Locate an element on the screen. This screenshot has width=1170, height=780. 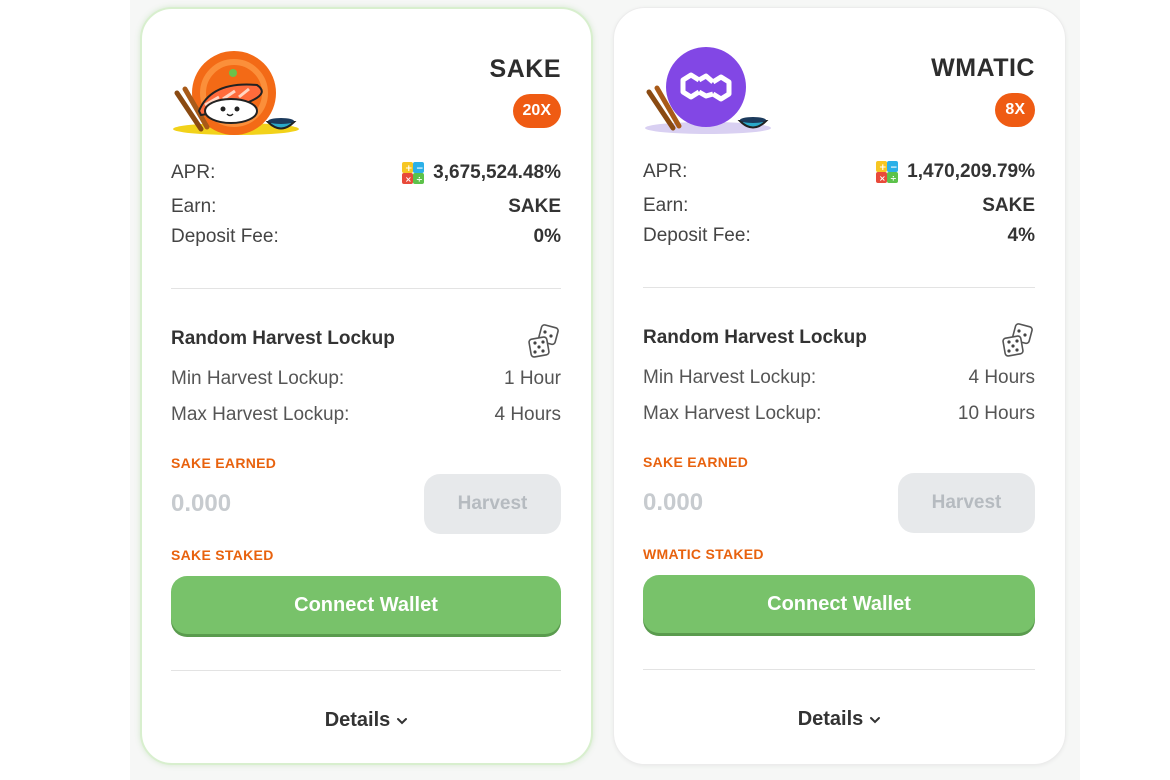
token-name: SAKE is located at coordinates (525, 69).